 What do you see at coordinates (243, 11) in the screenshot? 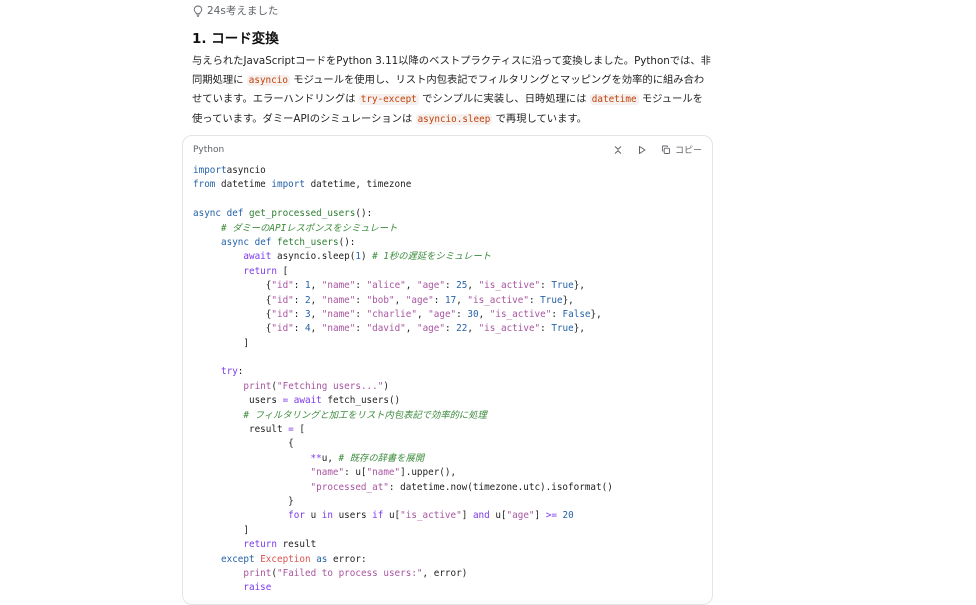
I see `thought-label: 24s考えました` at bounding box center [243, 11].